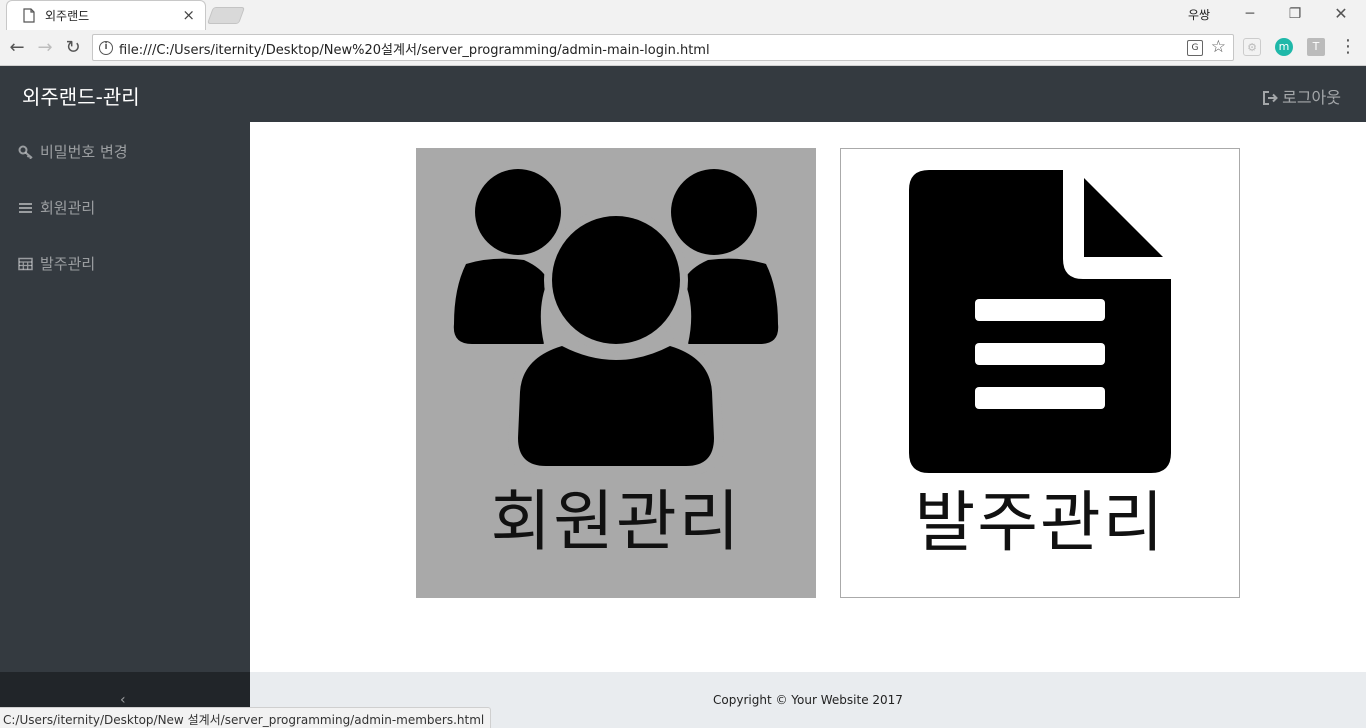 This screenshot has width=1366, height=728. What do you see at coordinates (1271, 98) in the screenshot?
I see `sign-out-icon` at bounding box center [1271, 98].